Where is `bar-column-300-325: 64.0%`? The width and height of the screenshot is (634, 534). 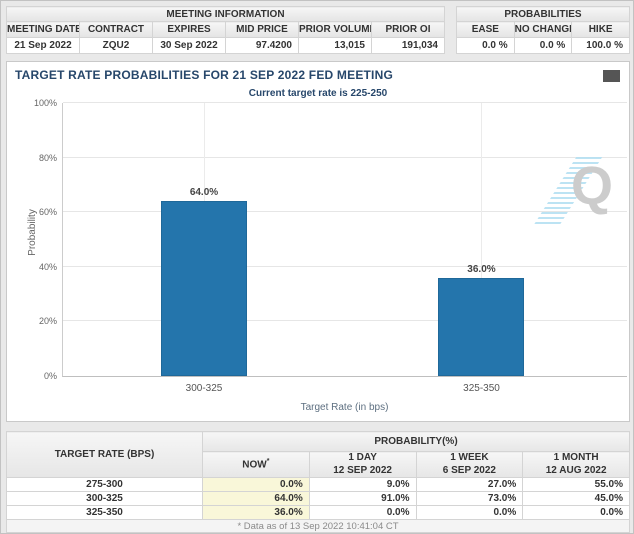
bar-column-300-325: 64.0% is located at coordinates (204, 239).